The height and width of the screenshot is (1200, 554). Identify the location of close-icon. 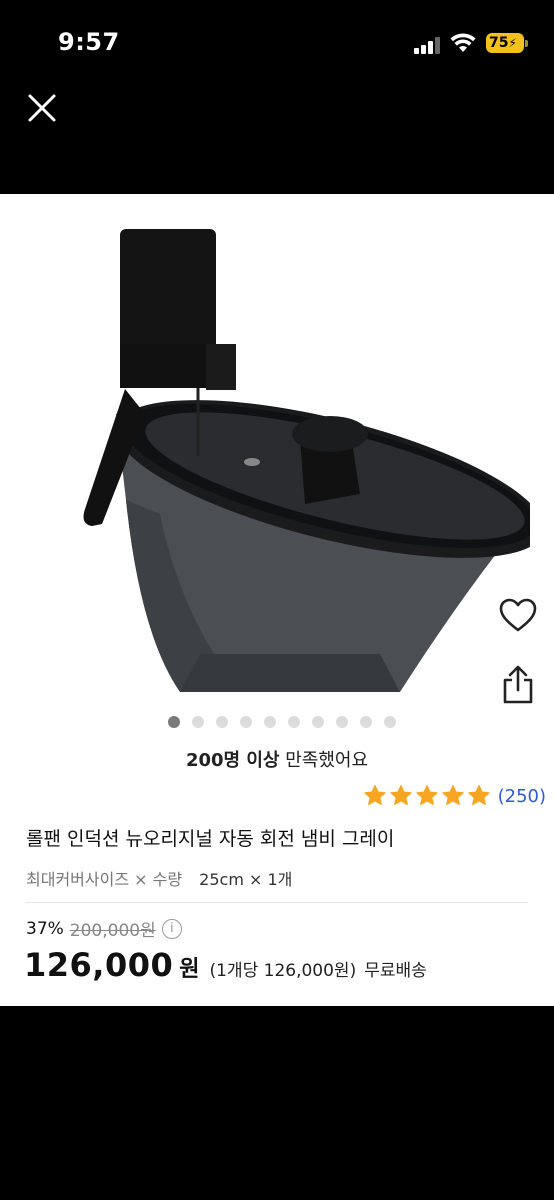
(42, 108).